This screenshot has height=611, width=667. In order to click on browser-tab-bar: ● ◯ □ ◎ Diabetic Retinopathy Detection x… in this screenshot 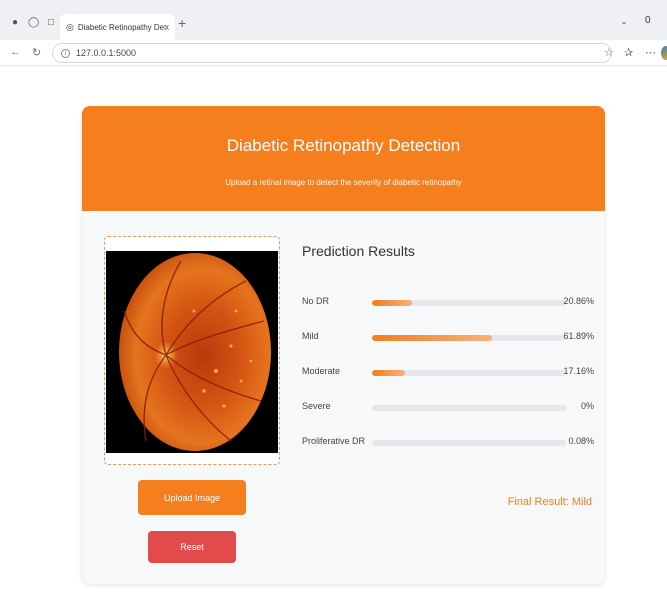, I will do `click(333, 20)`.